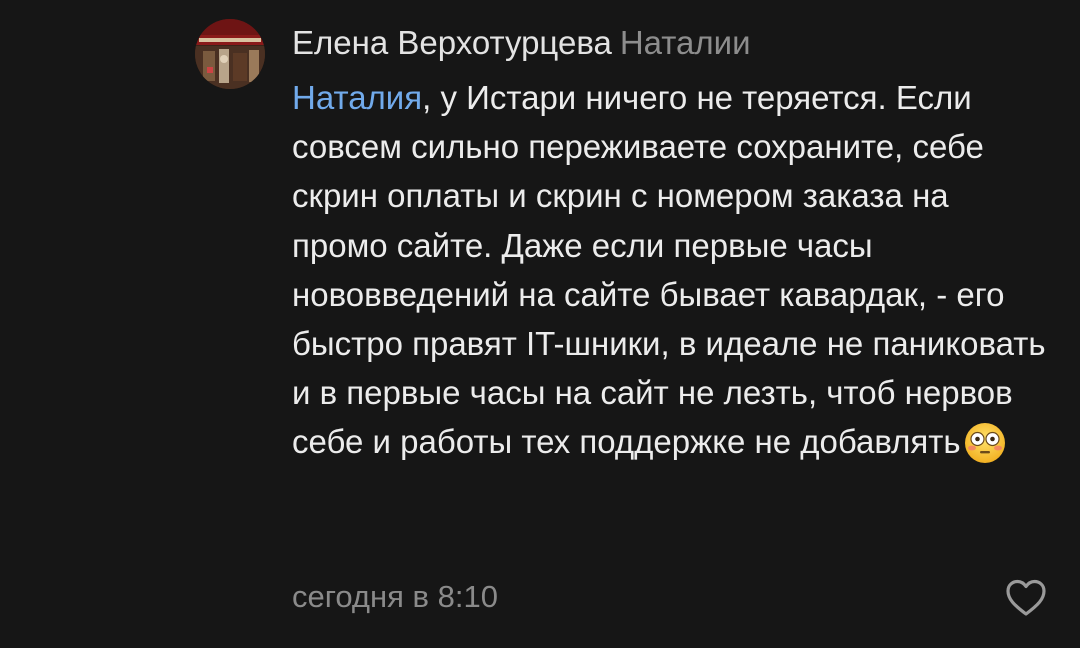 This screenshot has width=1080, height=648. Describe the element at coordinates (685, 42) in the screenshot. I see `reply-to-name: Наталии` at that location.